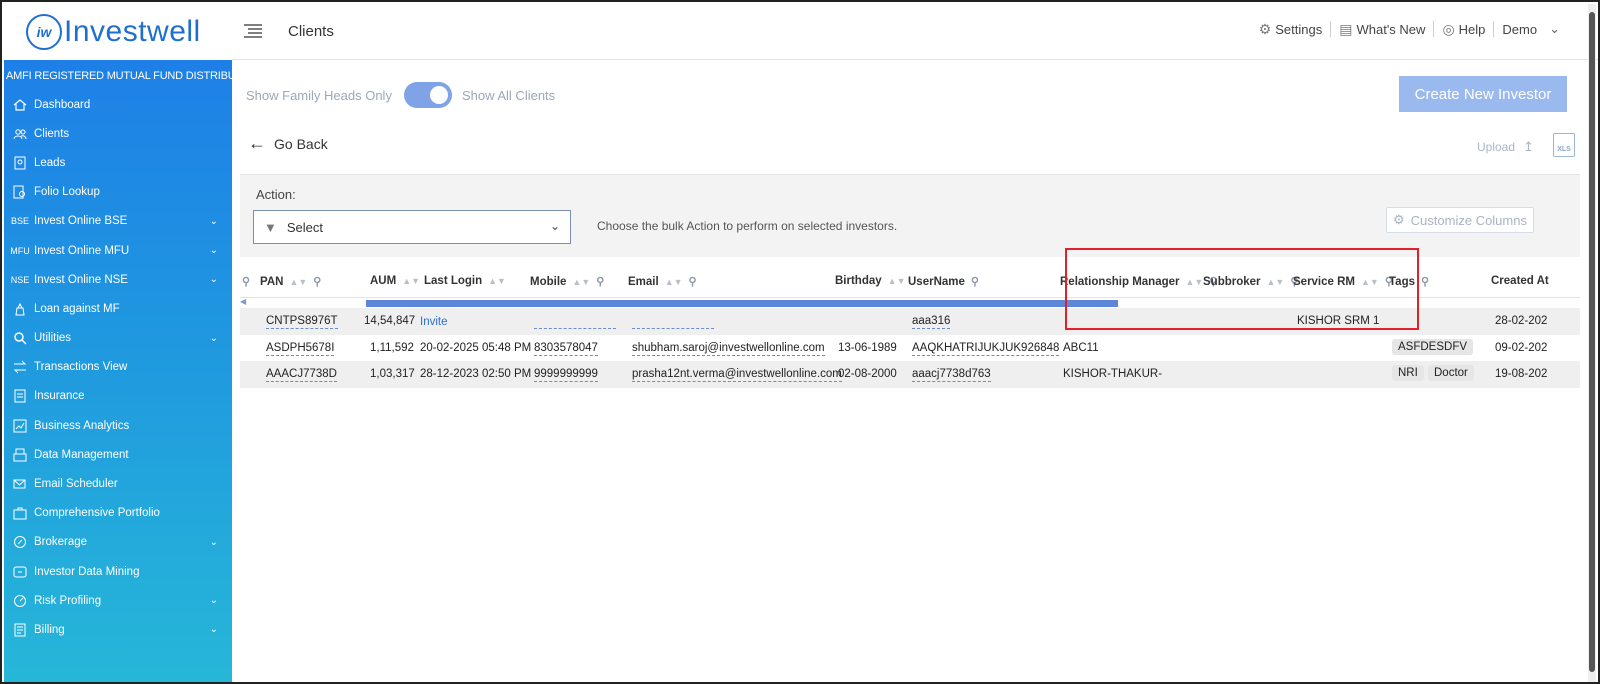 The image size is (1600, 684). What do you see at coordinates (1521, 374) in the screenshot?
I see `created-at-cell: 19-08-202` at bounding box center [1521, 374].